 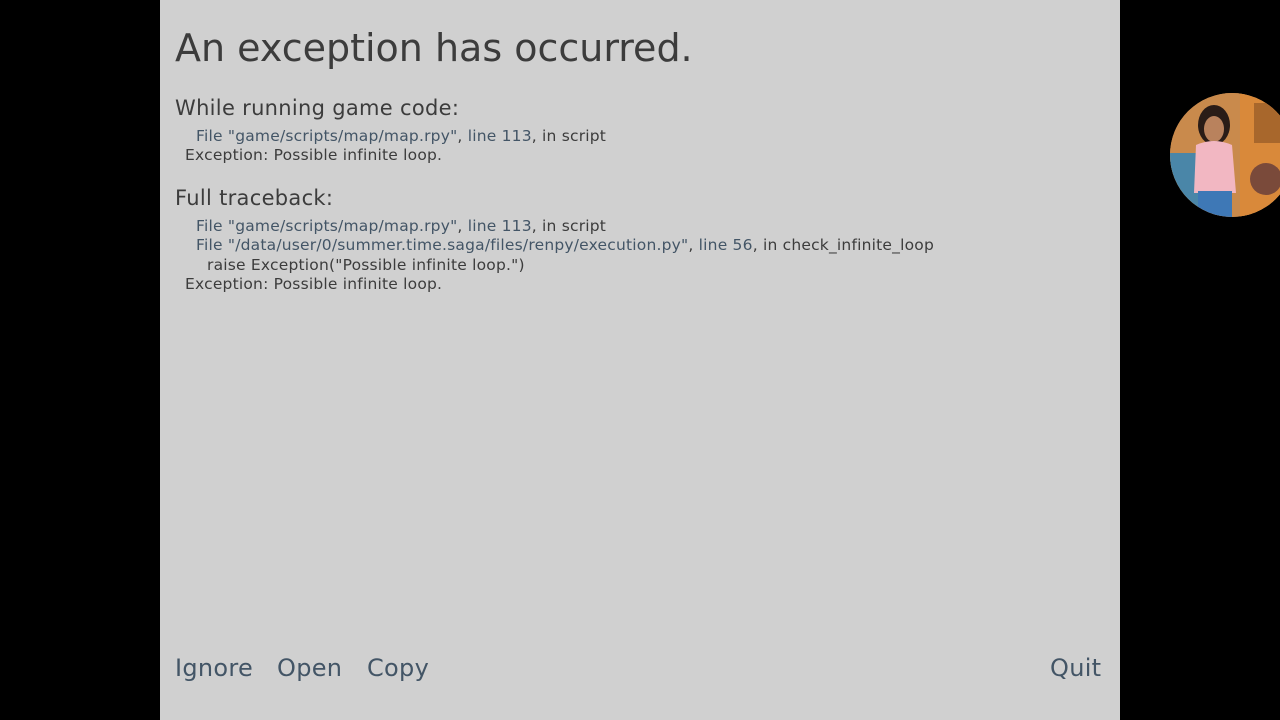 What do you see at coordinates (843, 245) in the screenshot?
I see `trace-context: , in check_infinite_loop` at bounding box center [843, 245].